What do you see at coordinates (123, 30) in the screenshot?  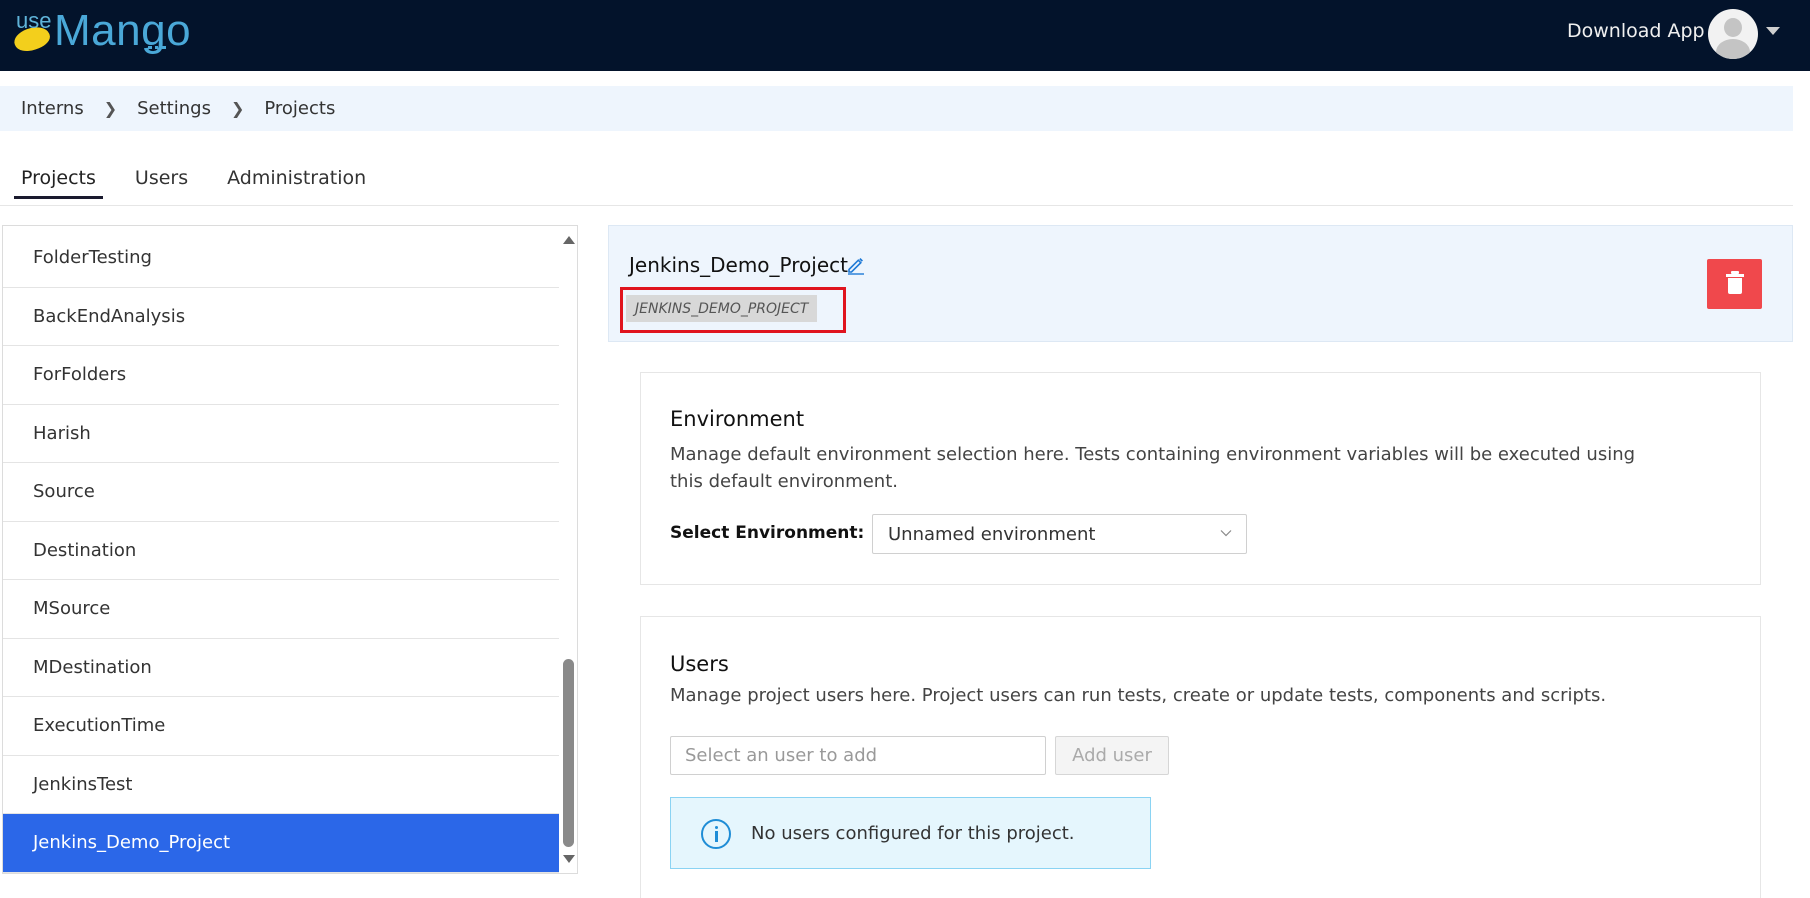 I see `logo-name: Mango` at bounding box center [123, 30].